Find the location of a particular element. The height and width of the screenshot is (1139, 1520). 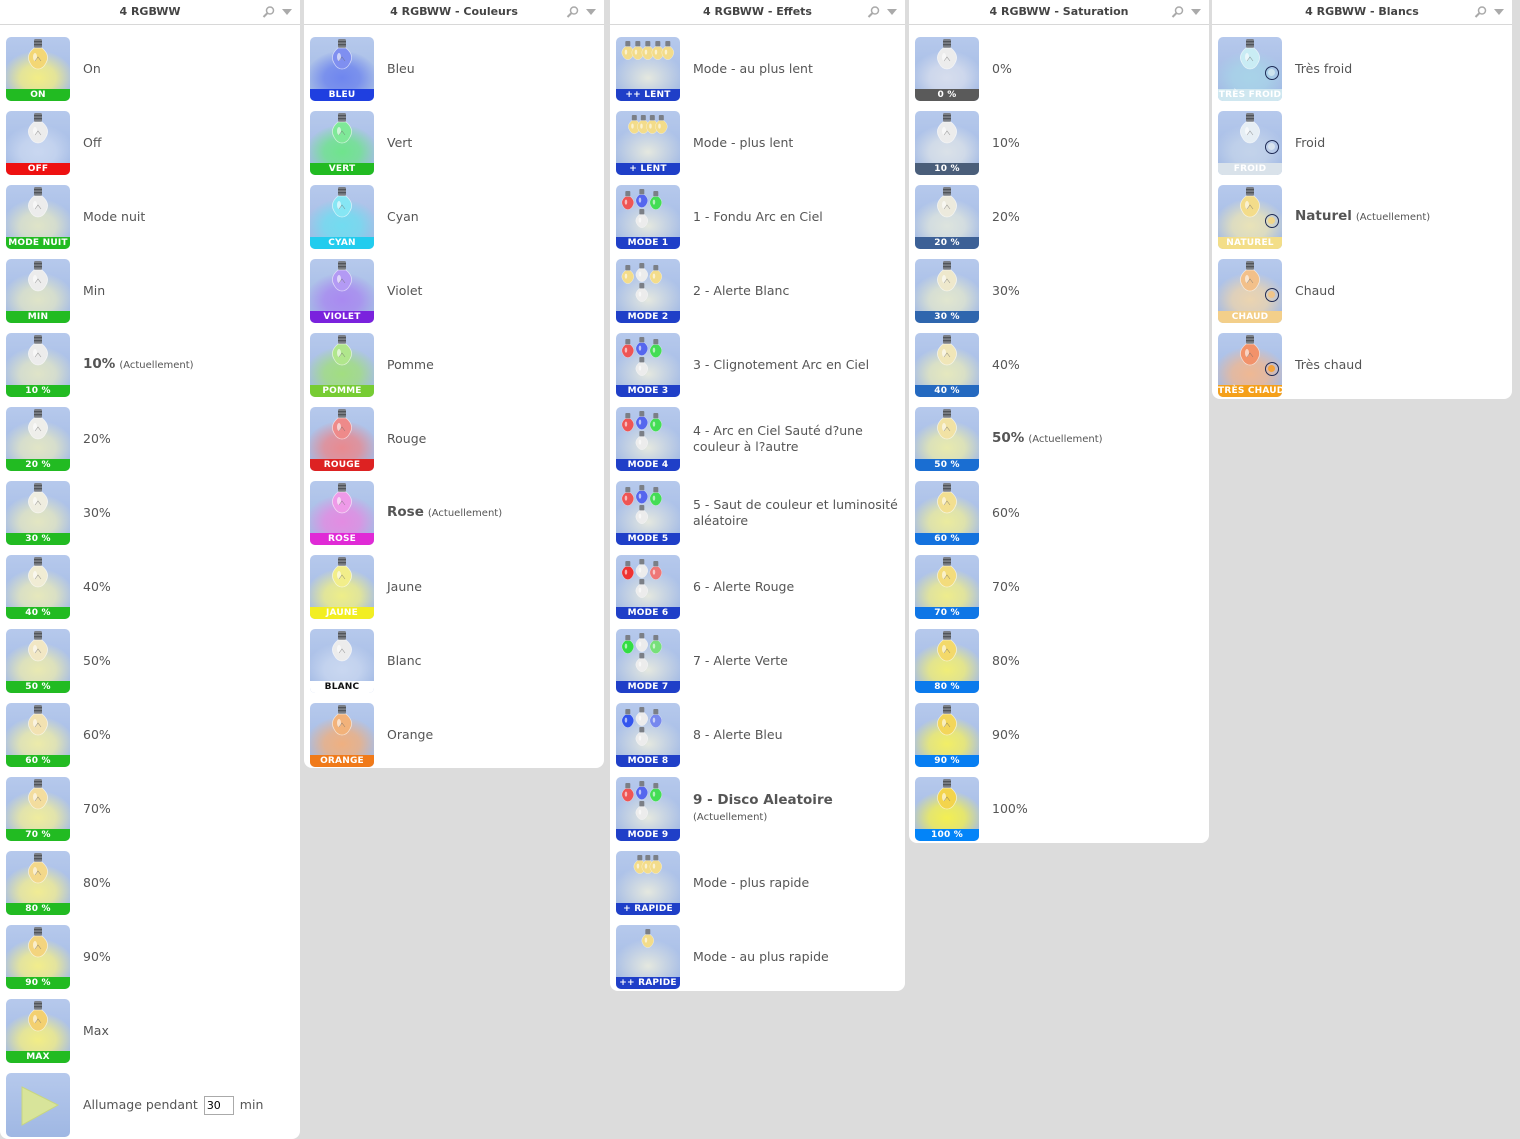

list-item: 10 % 10% is located at coordinates (1059, 143).